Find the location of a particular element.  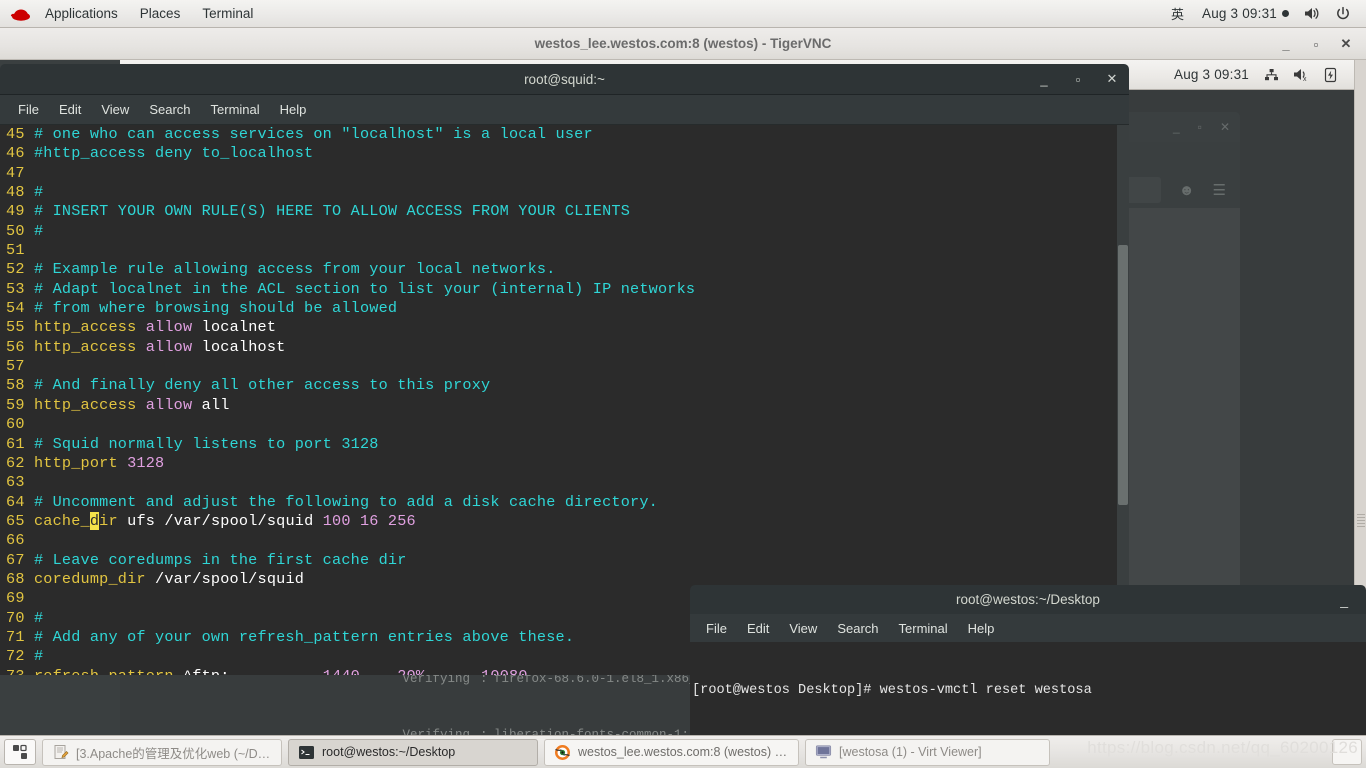

vim-line-number: 66 is located at coordinates (20, 540).